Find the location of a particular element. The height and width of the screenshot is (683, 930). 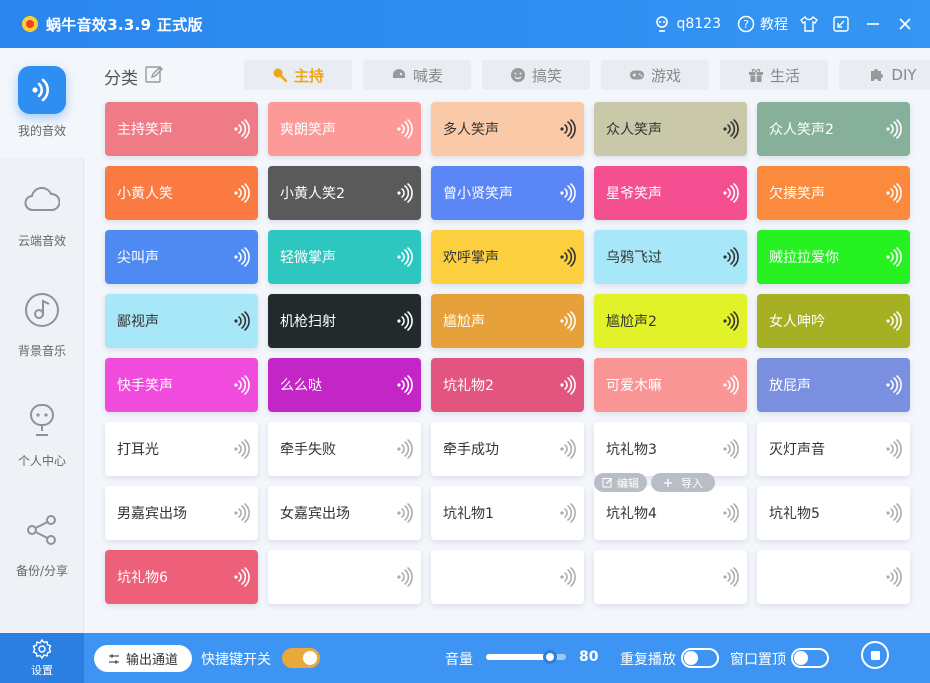

toggle-knob is located at coordinates (310, 658).